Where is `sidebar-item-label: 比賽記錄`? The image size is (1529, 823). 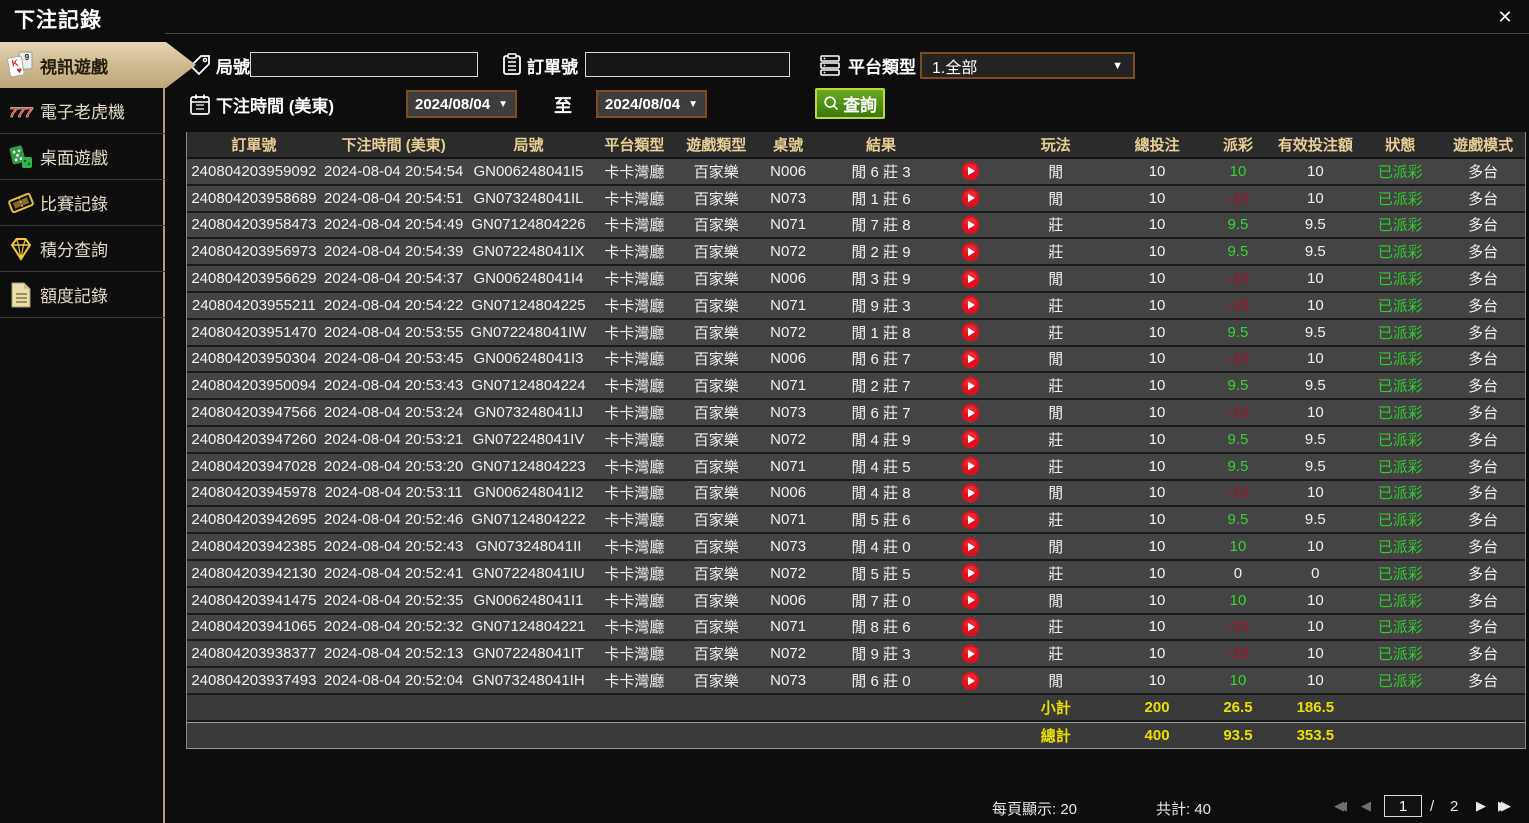
sidebar-item-label: 比賽記錄 is located at coordinates (74, 204).